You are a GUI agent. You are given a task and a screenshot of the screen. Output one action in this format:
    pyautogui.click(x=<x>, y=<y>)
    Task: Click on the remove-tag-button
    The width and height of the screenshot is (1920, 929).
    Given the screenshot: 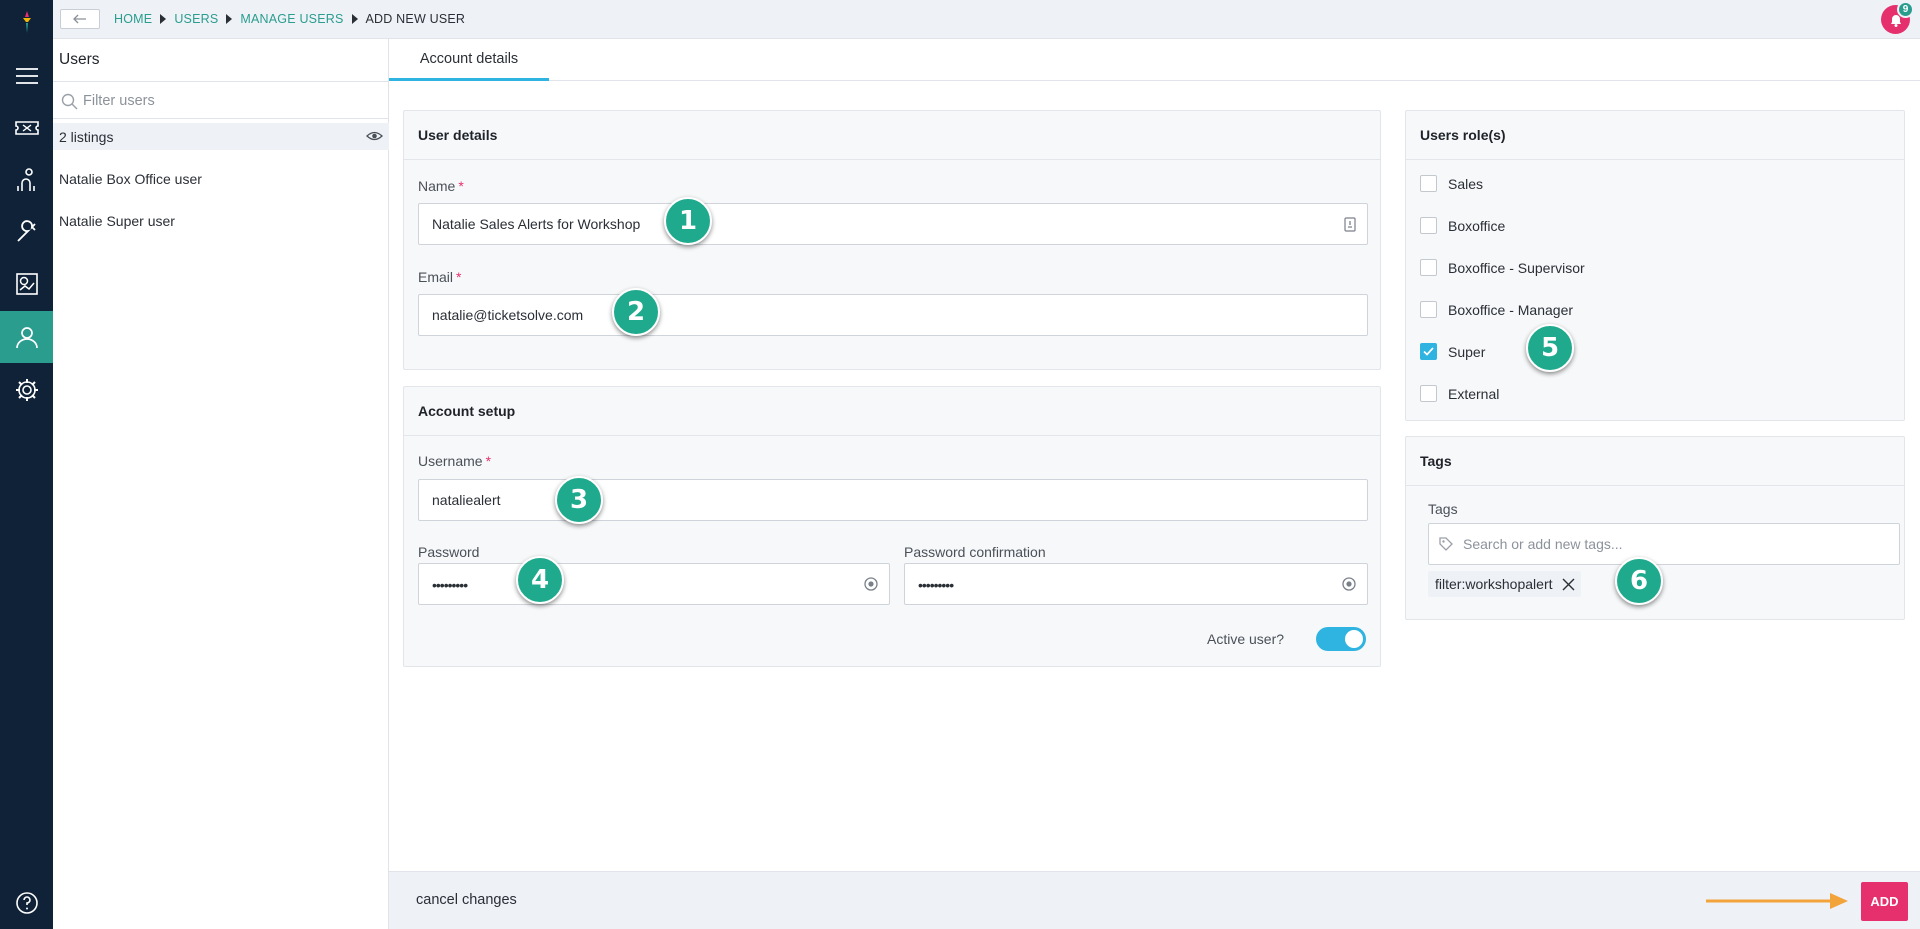 What is the action you would take?
    pyautogui.click(x=1568, y=584)
    